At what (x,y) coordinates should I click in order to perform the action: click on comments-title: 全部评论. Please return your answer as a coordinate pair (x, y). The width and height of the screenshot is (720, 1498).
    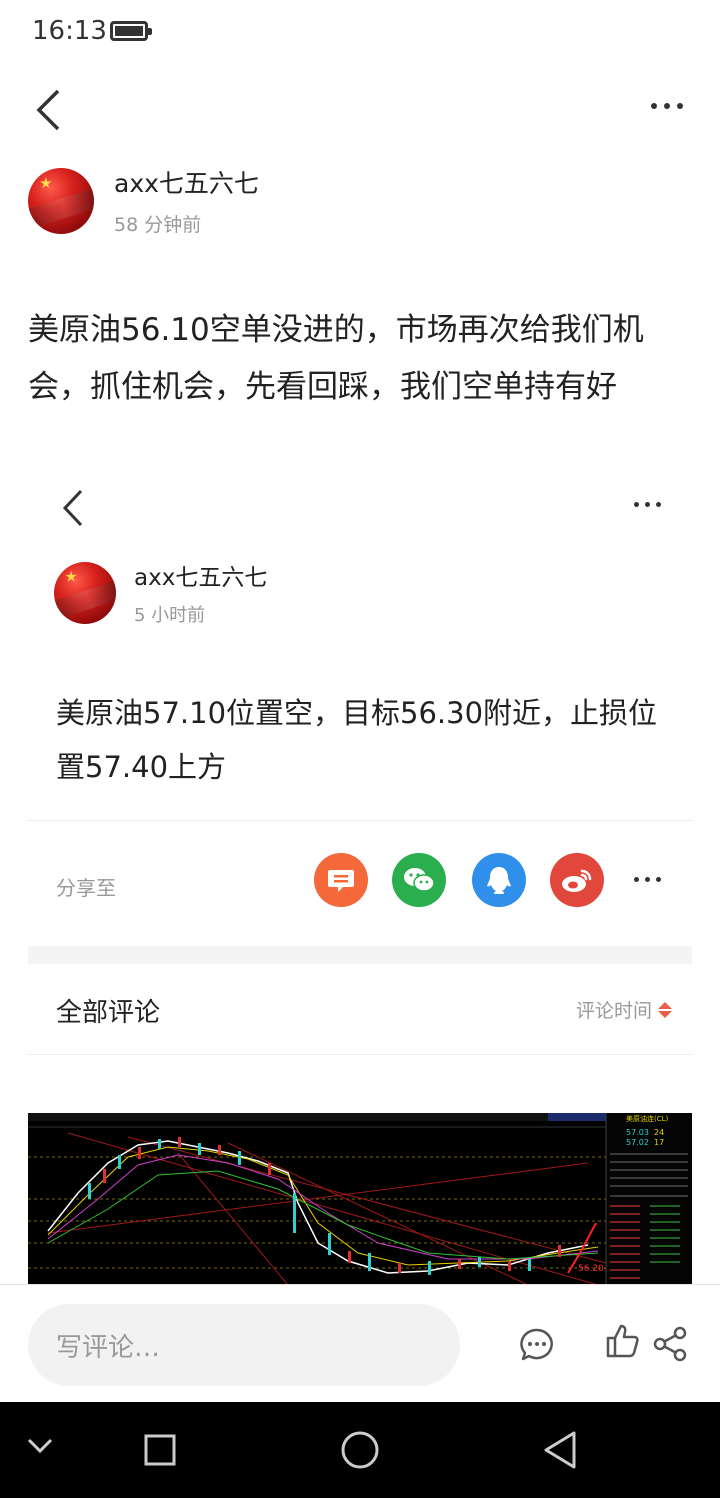
    Looking at the image, I should click on (108, 1013).